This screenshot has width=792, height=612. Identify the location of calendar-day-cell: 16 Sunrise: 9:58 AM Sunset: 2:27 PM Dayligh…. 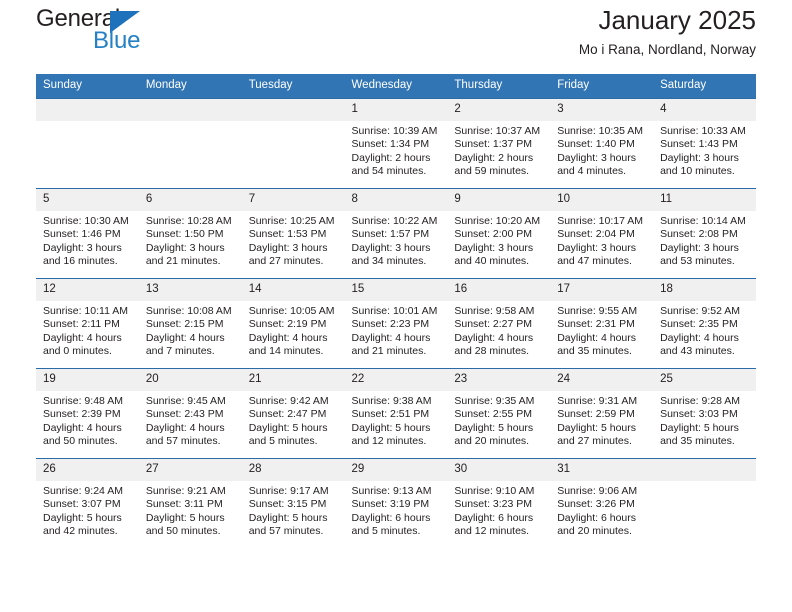
(499, 323).